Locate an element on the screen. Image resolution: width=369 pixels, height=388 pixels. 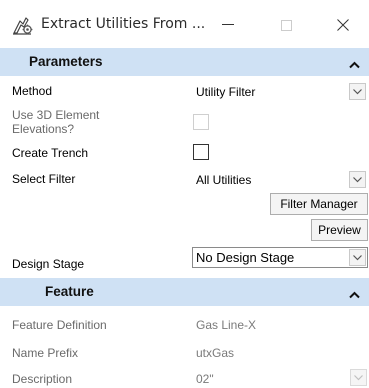
description-dropdown is located at coordinates (358, 378).